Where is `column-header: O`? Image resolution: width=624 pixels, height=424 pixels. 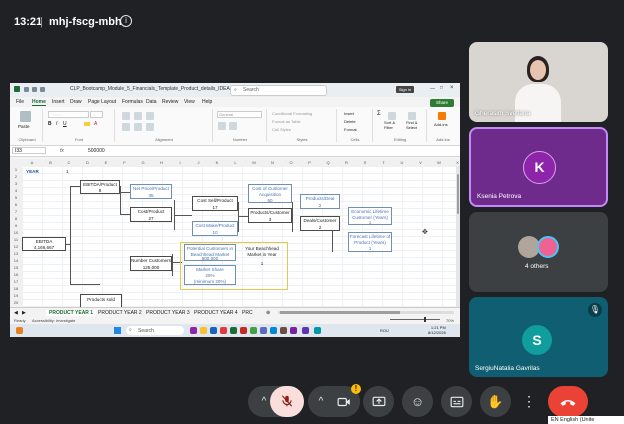
column-header: O is located at coordinates (291, 162).